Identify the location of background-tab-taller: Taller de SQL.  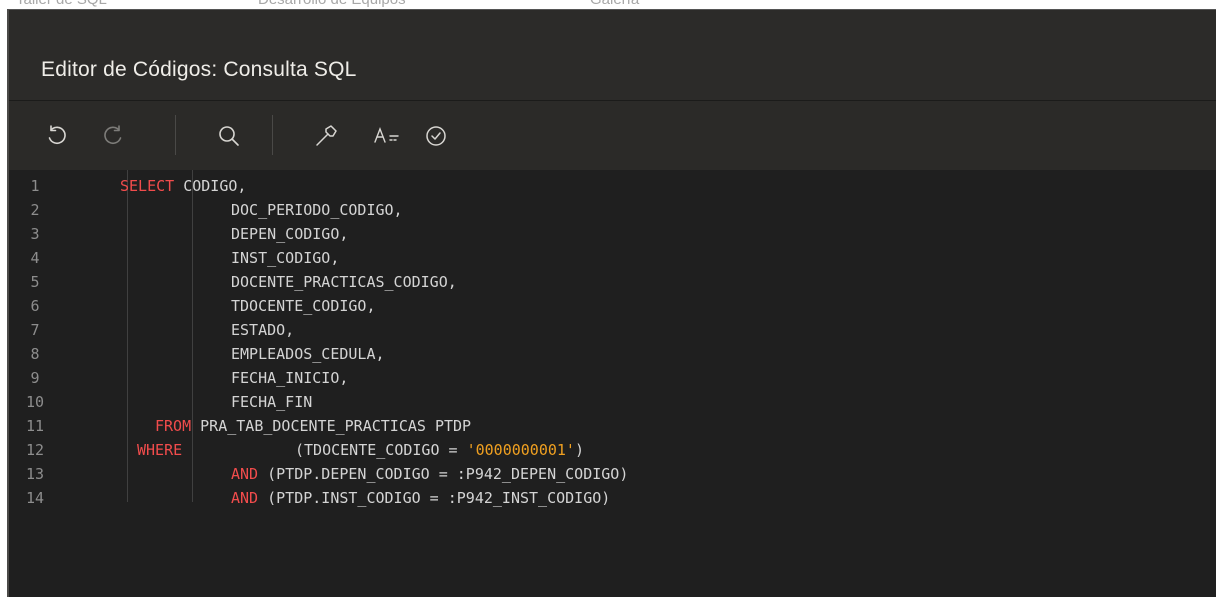
(61, 4).